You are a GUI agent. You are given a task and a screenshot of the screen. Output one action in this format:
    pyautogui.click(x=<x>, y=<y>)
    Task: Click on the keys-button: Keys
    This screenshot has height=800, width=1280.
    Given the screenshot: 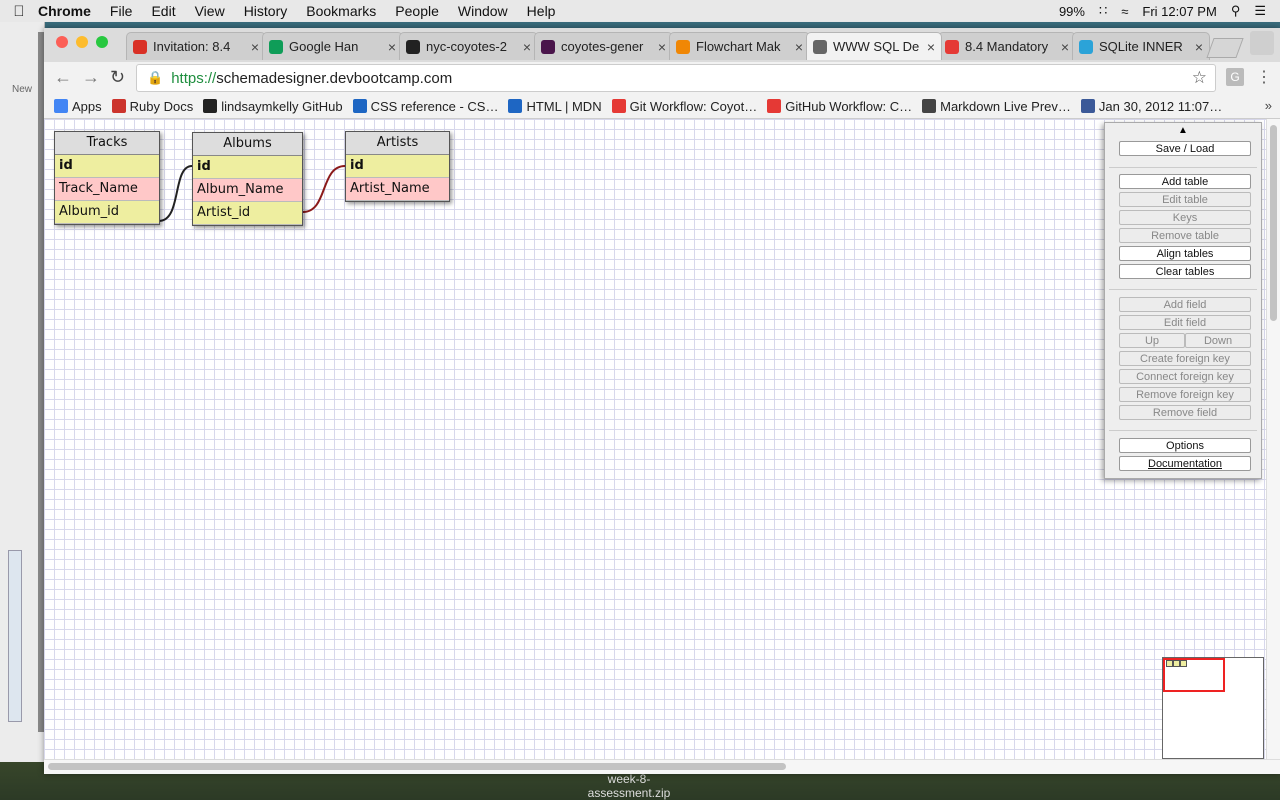 What is the action you would take?
    pyautogui.click(x=1185, y=217)
    